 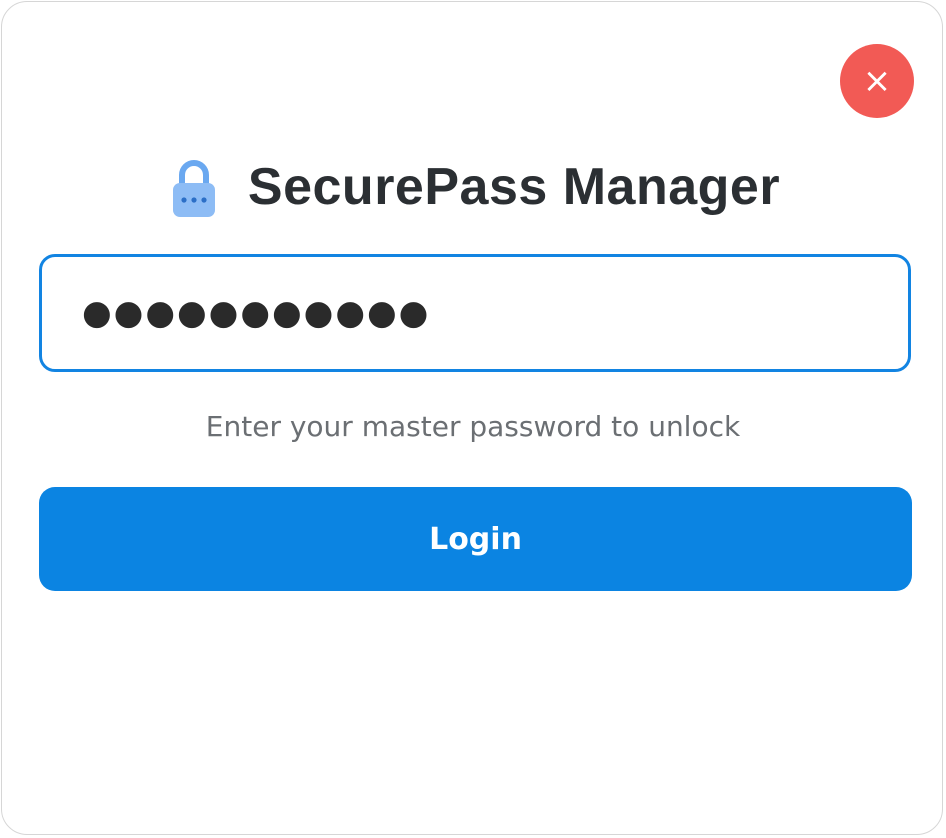 I want to click on app-title: SecurePass Manager, so click(x=514, y=187).